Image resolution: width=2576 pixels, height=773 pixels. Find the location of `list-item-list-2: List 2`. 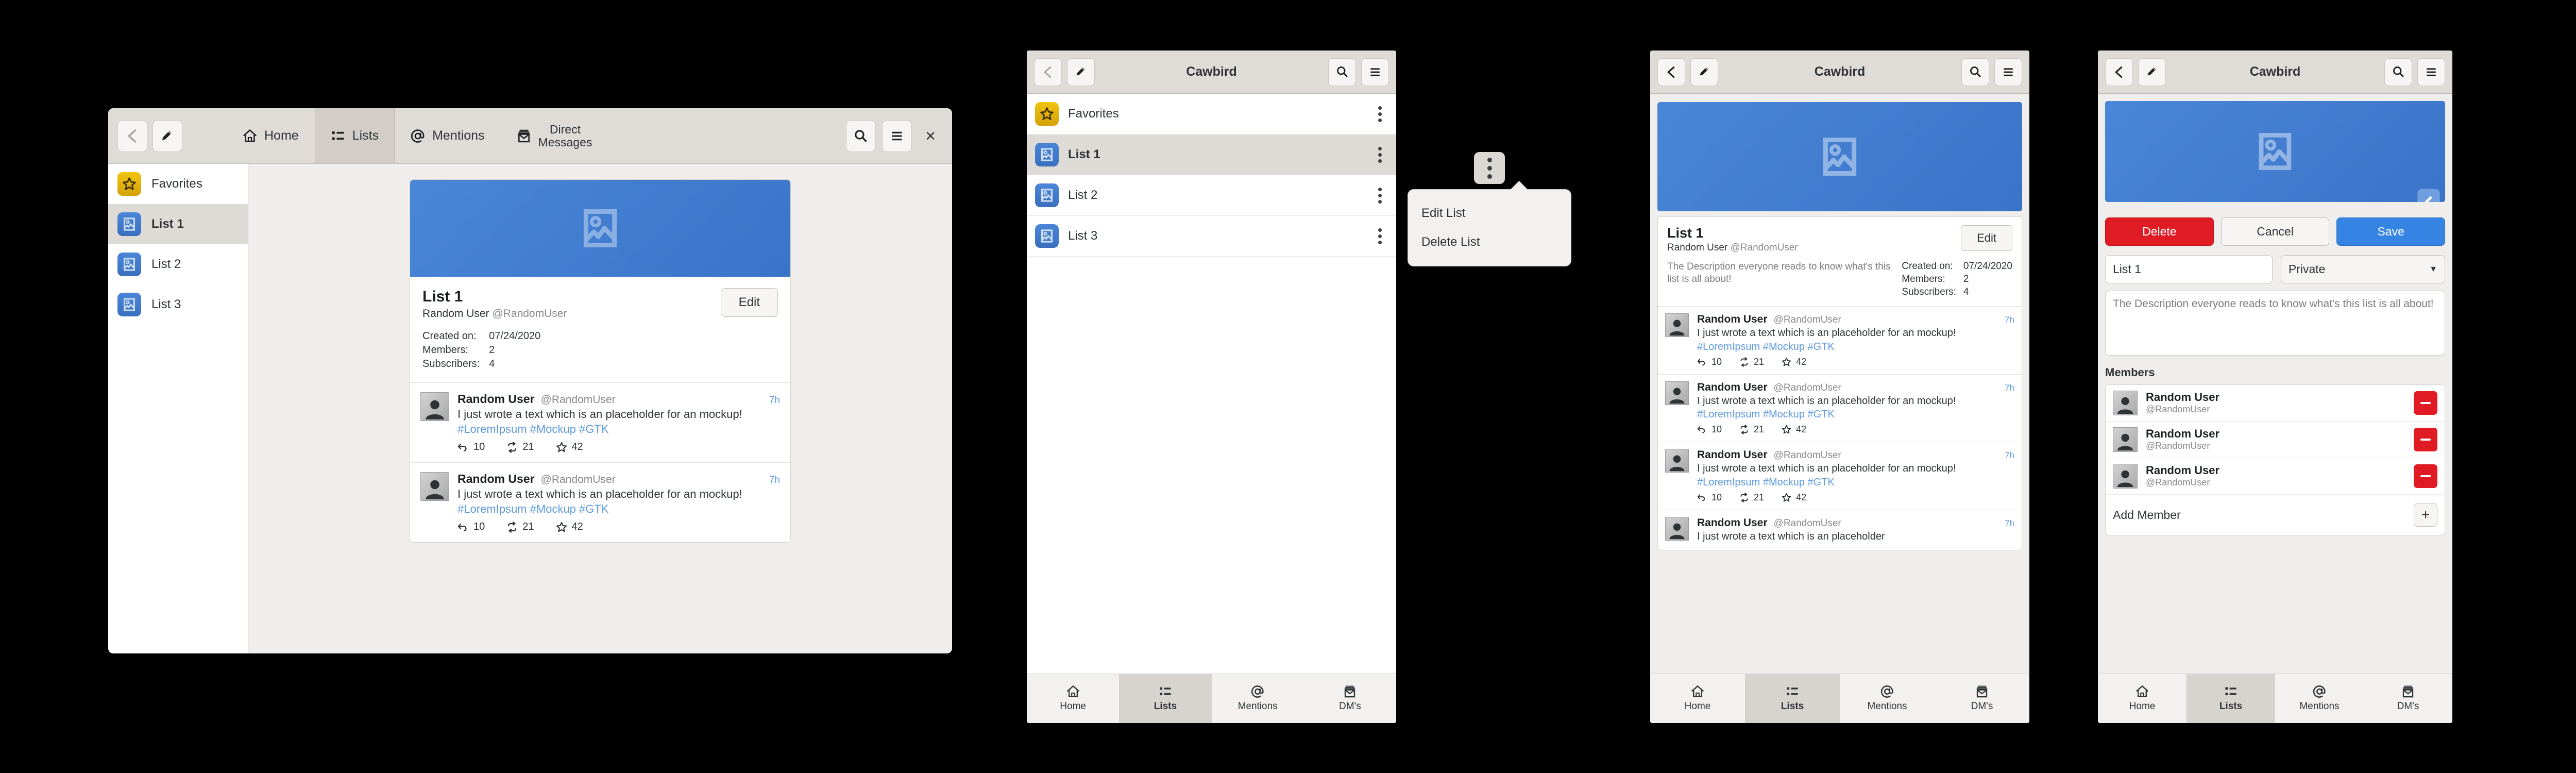

list-item-list-2: List 2 is located at coordinates (1211, 196).